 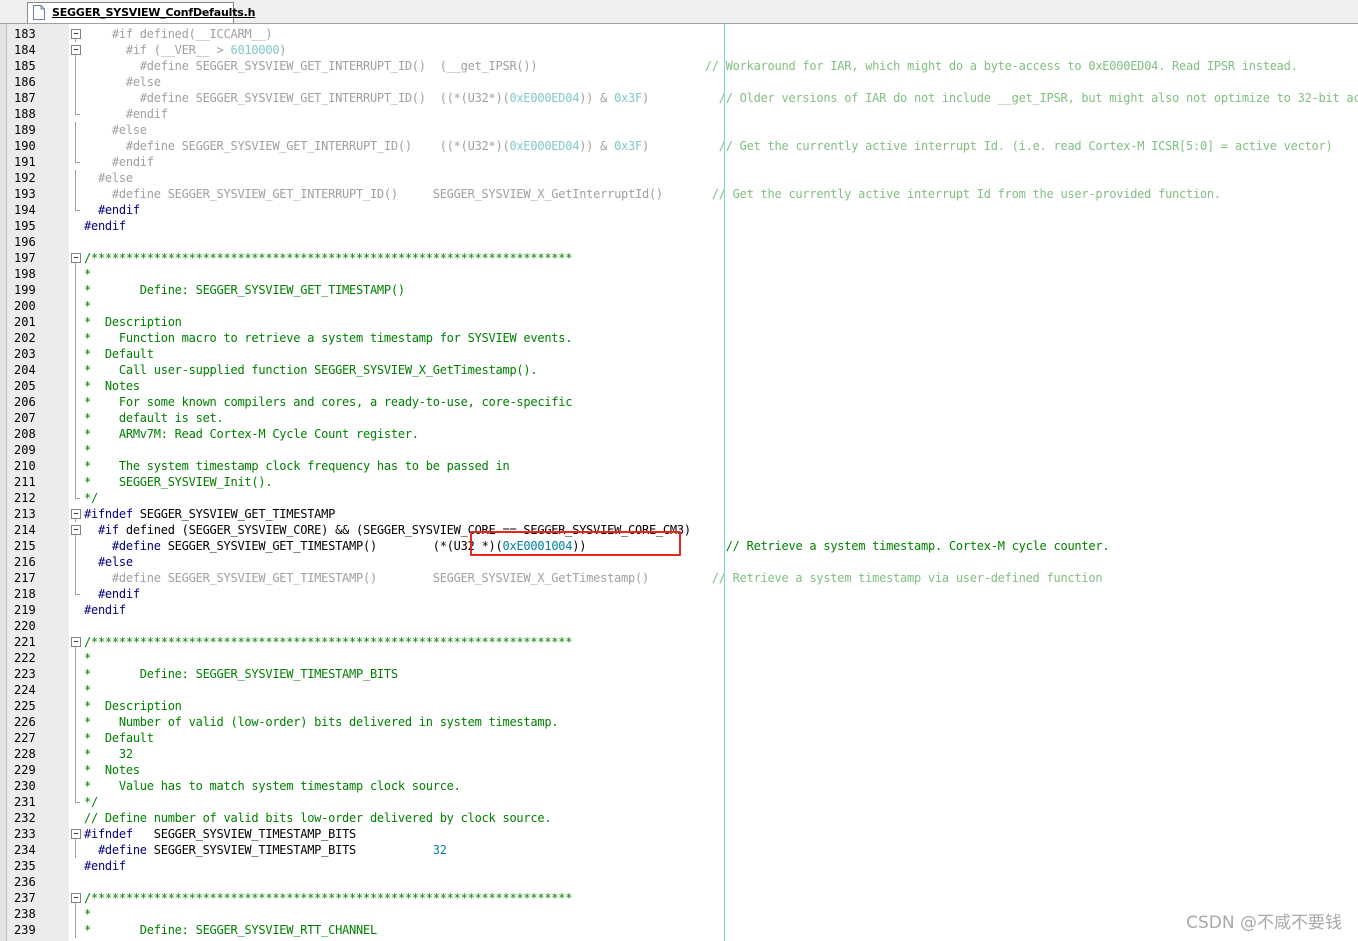 I want to click on code-line: 198 *, so click(x=679, y=274).